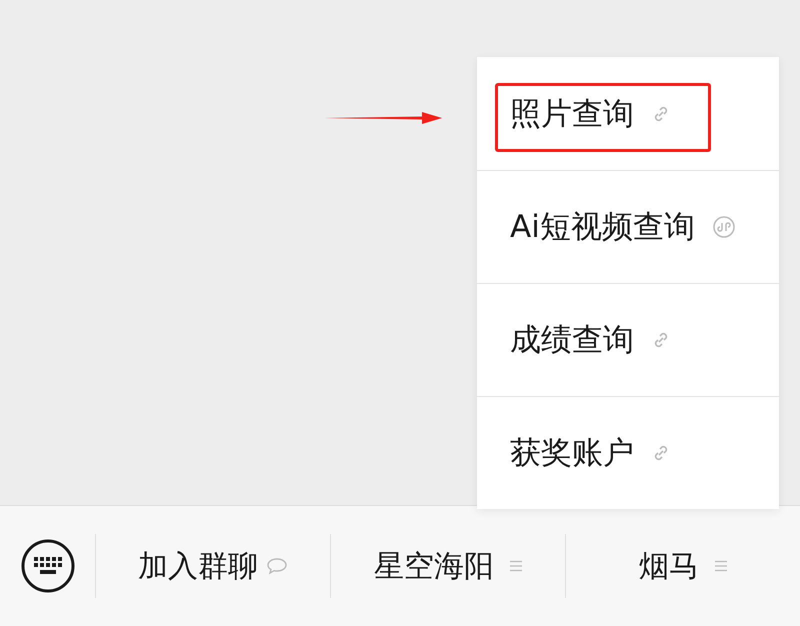 The image size is (800, 626). What do you see at coordinates (602, 227) in the screenshot?
I see `menu-item-label: Ai短视频查询` at bounding box center [602, 227].